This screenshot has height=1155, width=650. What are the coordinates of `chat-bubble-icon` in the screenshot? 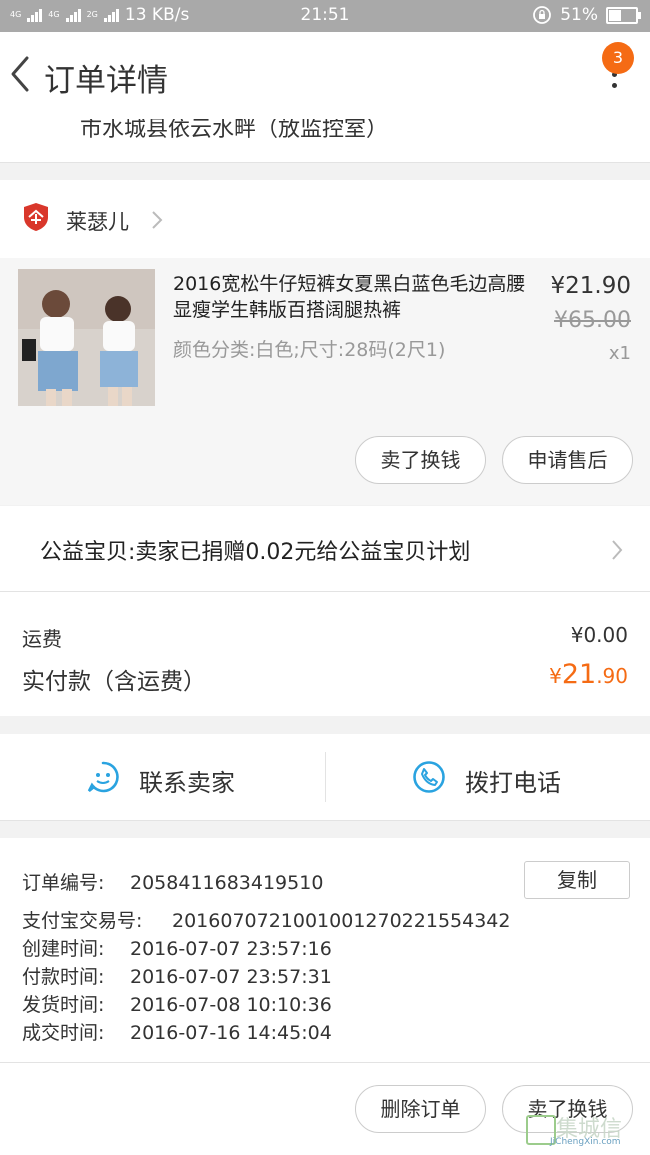 It's located at (103, 777).